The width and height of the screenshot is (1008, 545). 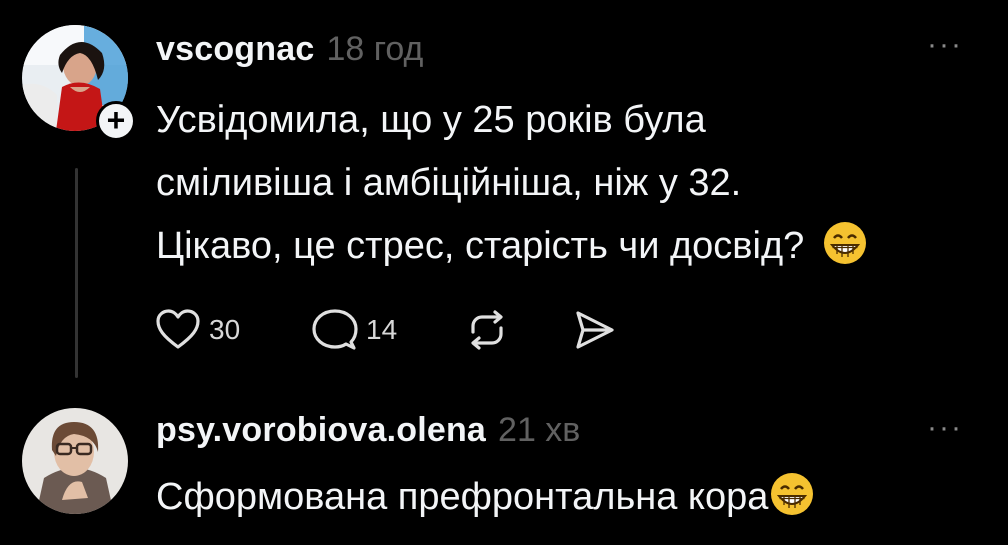 I want to click on post-line: Цікаво, це стрес, старість чи досвід?, so click(x=511, y=247).